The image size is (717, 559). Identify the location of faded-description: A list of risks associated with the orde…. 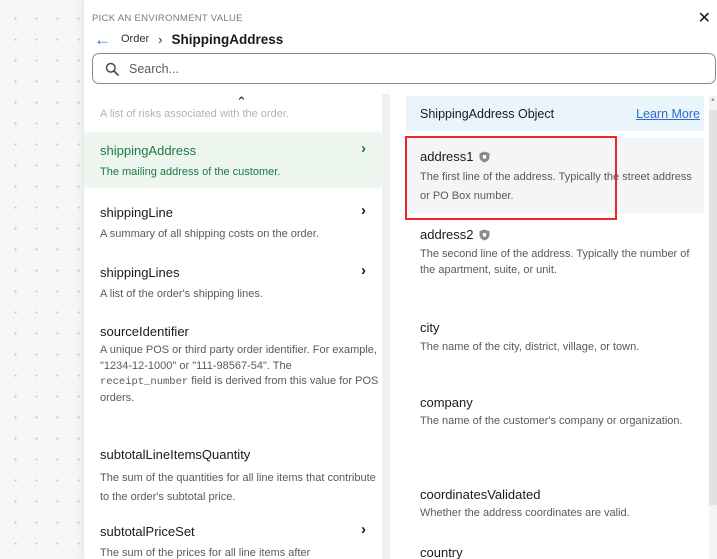
(194, 114).